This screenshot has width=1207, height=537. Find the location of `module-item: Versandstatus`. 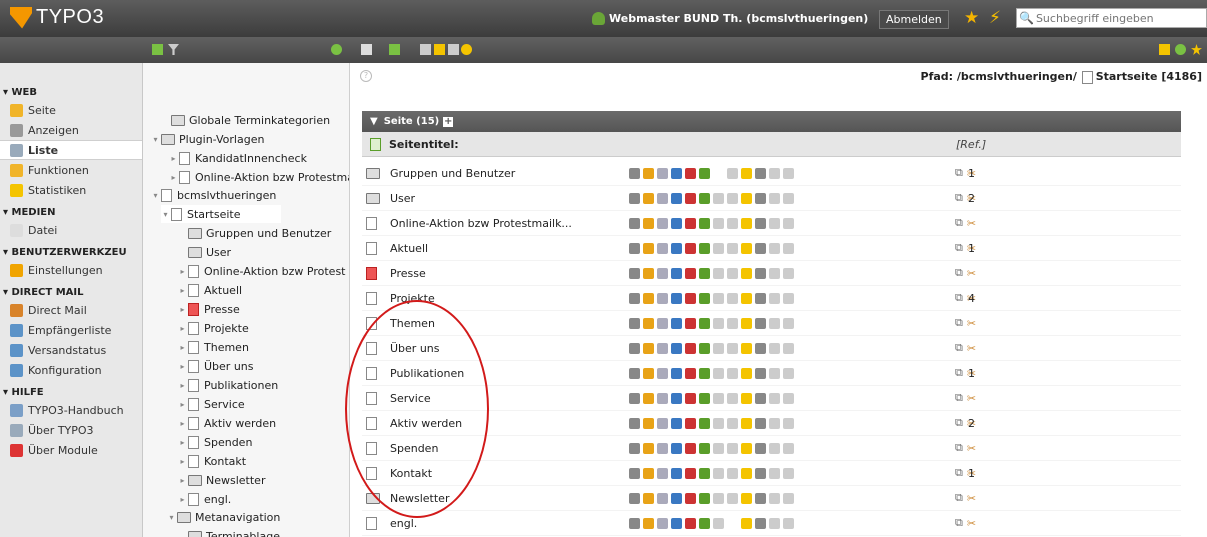

module-item: Versandstatus is located at coordinates (71, 350).